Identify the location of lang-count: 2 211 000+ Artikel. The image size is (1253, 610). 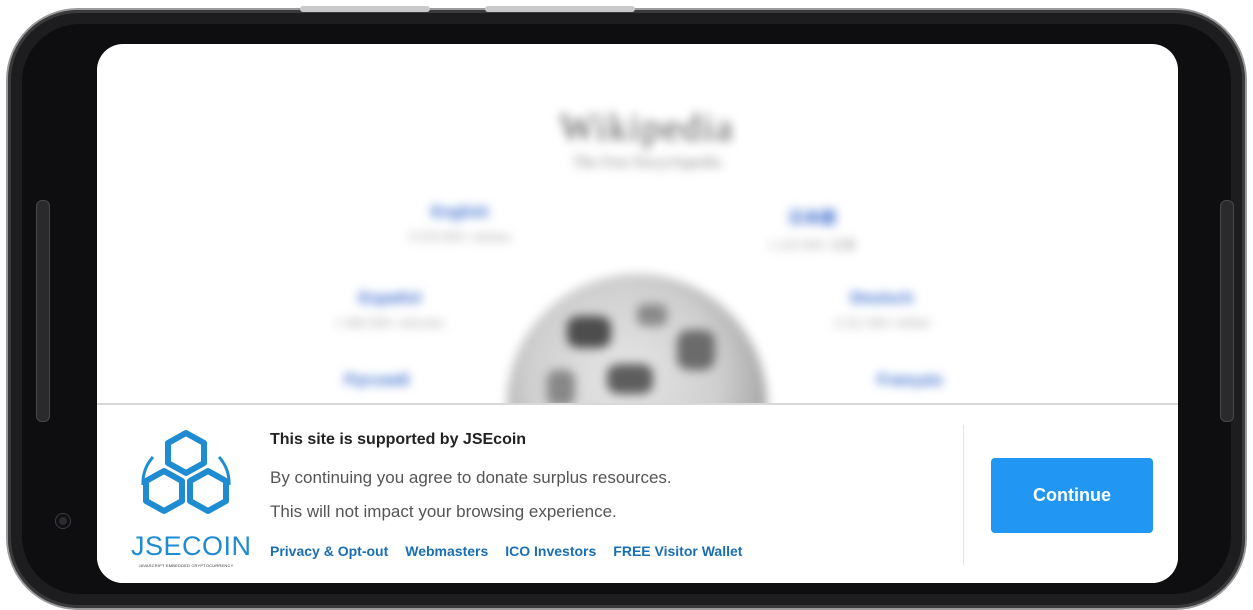
(882, 323).